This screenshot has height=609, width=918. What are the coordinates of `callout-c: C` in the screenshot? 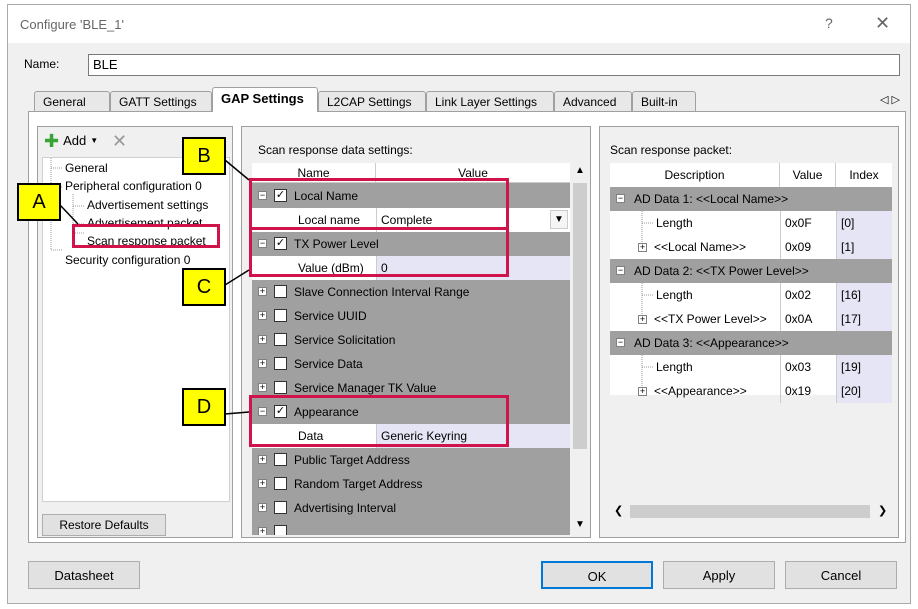 It's located at (204, 287).